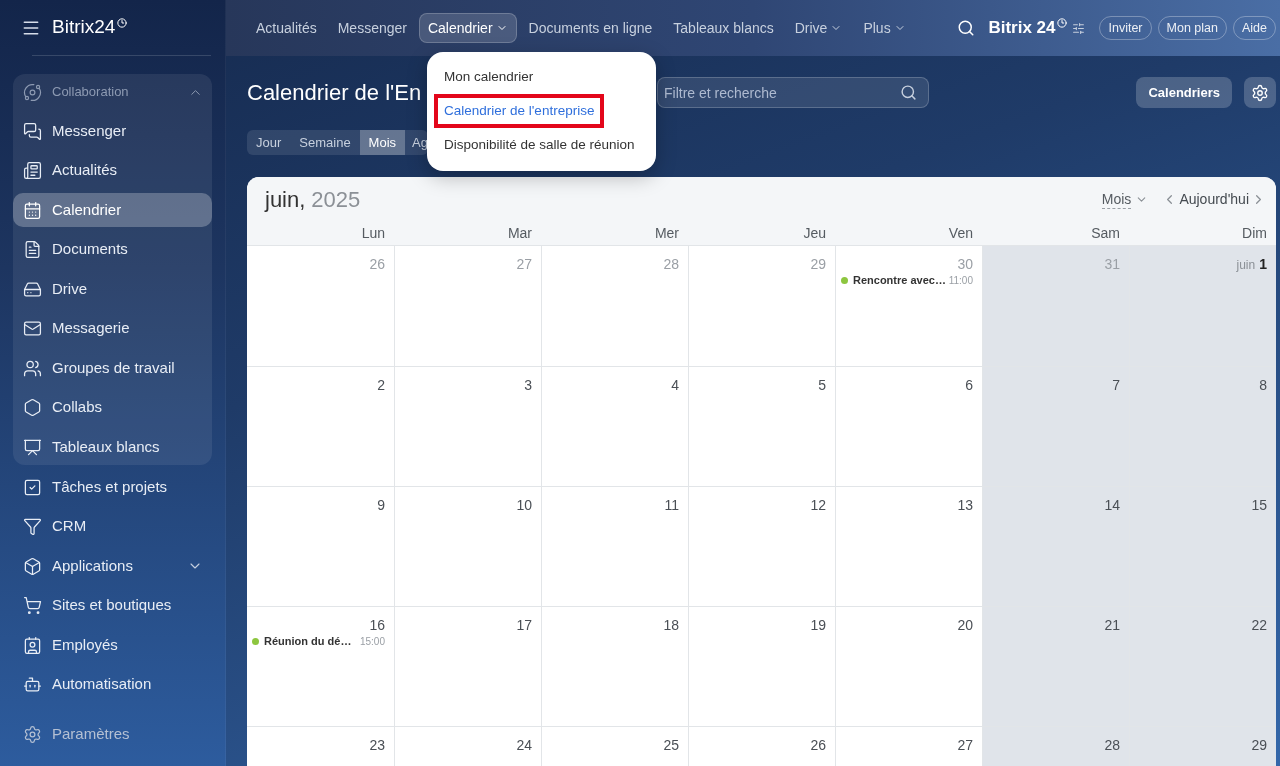 The height and width of the screenshot is (766, 1280). Describe the element at coordinates (818, 745) in the screenshot. I see `day-number: 26` at that location.